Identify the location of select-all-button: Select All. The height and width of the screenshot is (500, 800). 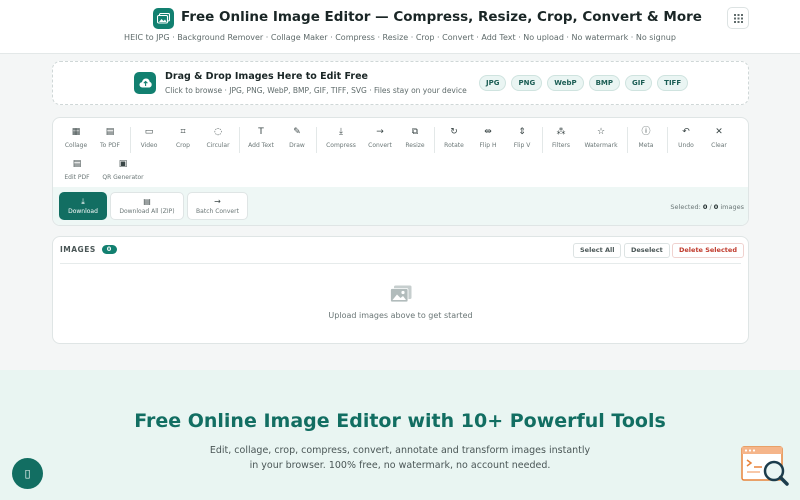
(597, 250).